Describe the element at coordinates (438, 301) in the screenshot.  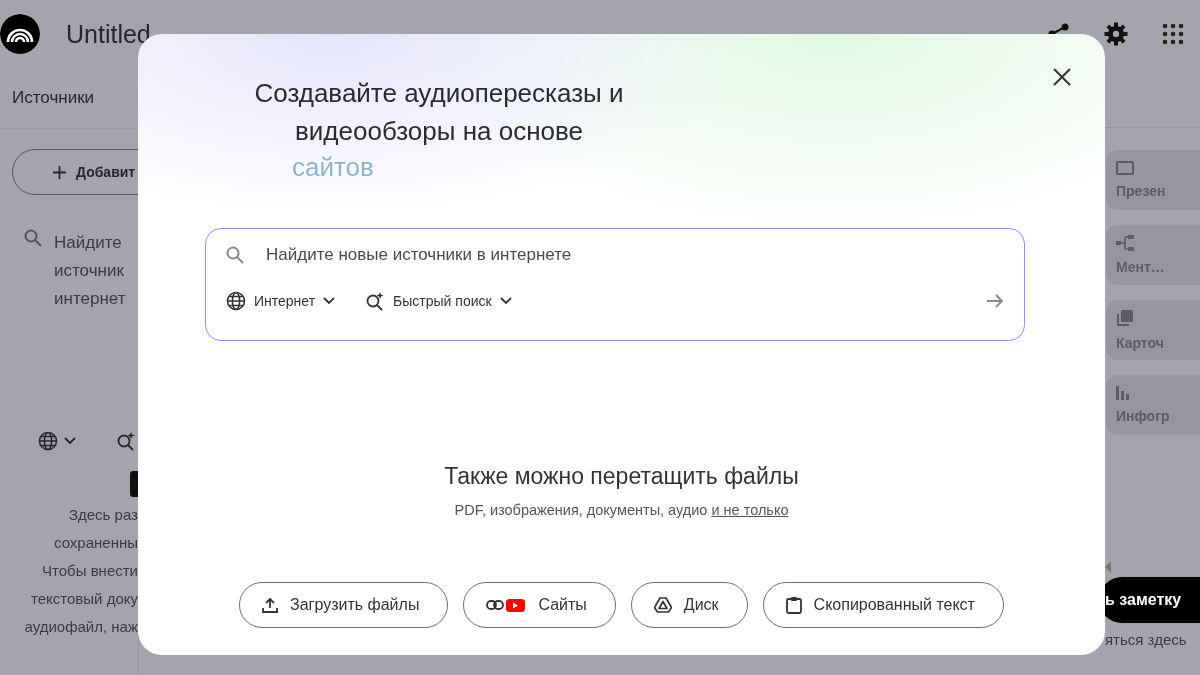
I see `search-option-dropdown: Быстрый поиск` at that location.